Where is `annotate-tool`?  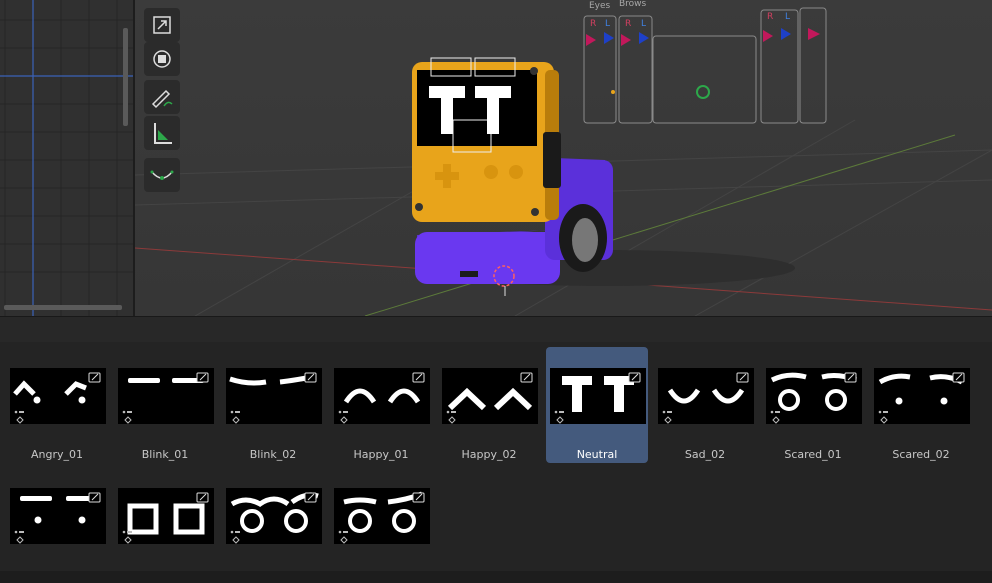 annotate-tool is located at coordinates (162, 97).